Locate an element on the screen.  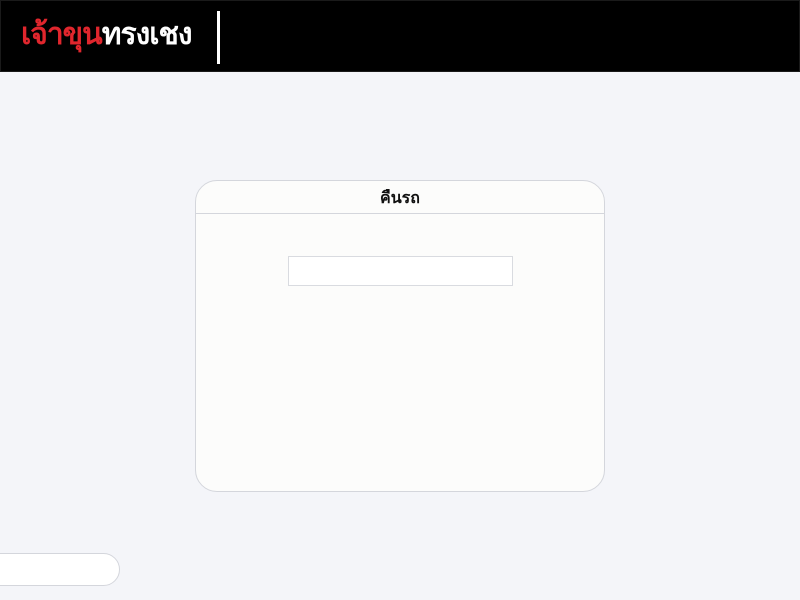
panel-title: คืนรถ is located at coordinates (400, 197).